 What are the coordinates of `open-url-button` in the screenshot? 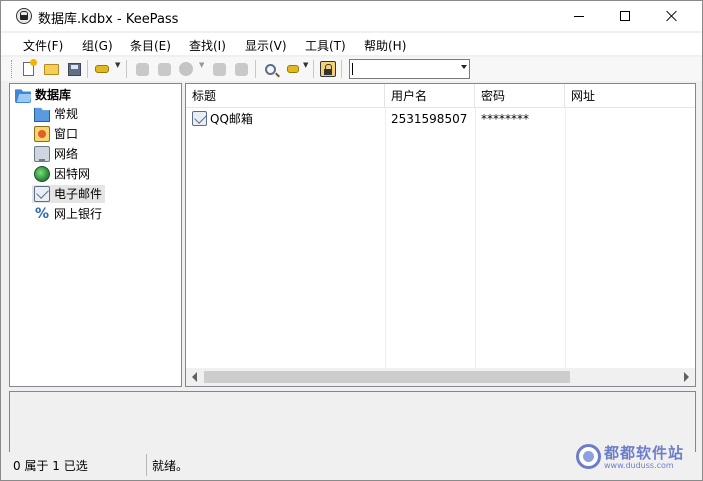 It's located at (241, 69).